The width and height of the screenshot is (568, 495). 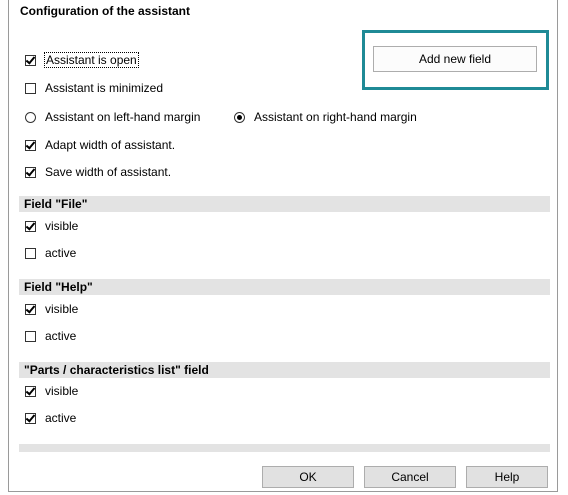 What do you see at coordinates (62, 391) in the screenshot?
I see `parts-visible-label: visible` at bounding box center [62, 391].